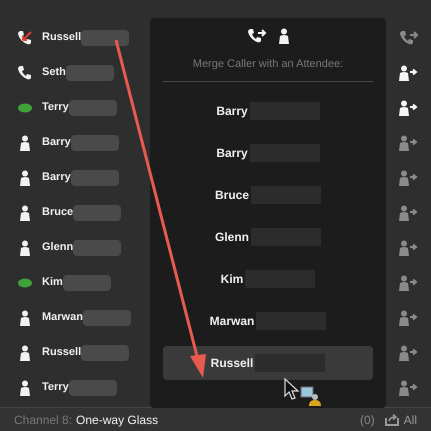 The height and width of the screenshot is (431, 431). Describe the element at coordinates (268, 195) in the screenshot. I see `attendee-option: Bruce` at that location.